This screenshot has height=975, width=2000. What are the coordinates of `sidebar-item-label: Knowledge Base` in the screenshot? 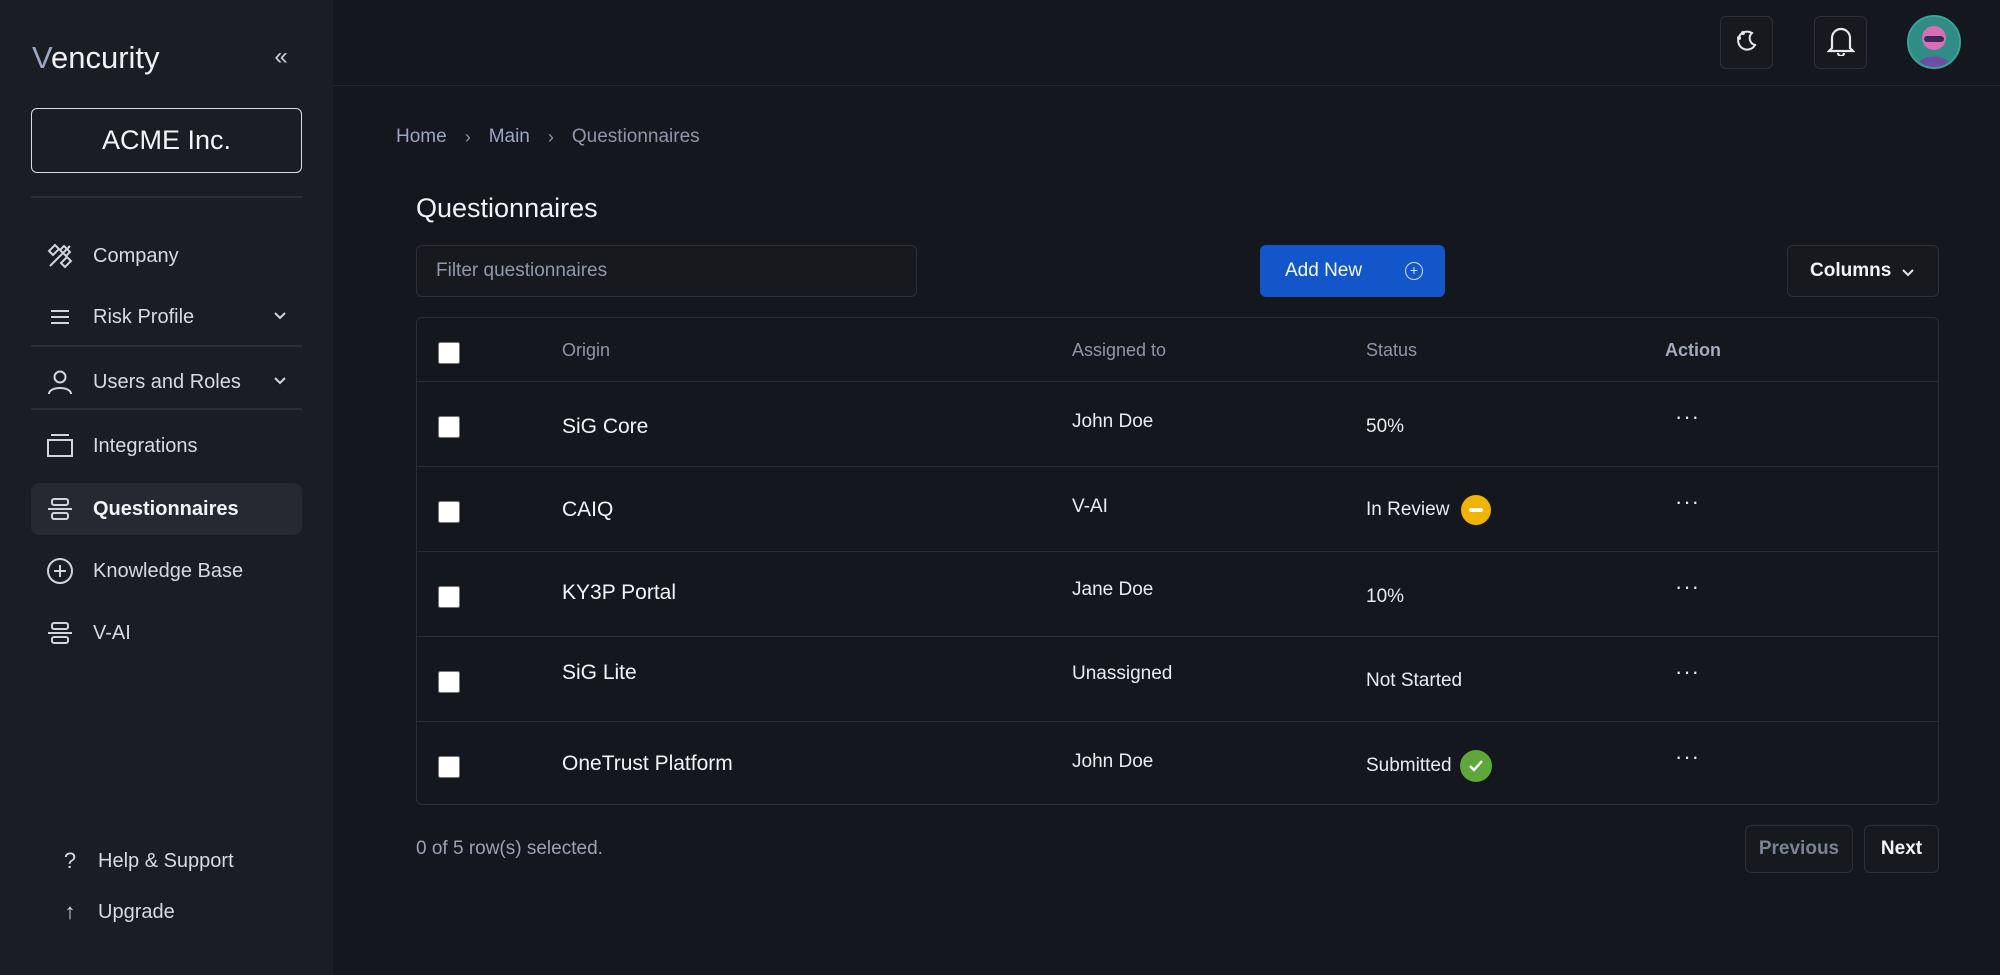 It's located at (168, 570).